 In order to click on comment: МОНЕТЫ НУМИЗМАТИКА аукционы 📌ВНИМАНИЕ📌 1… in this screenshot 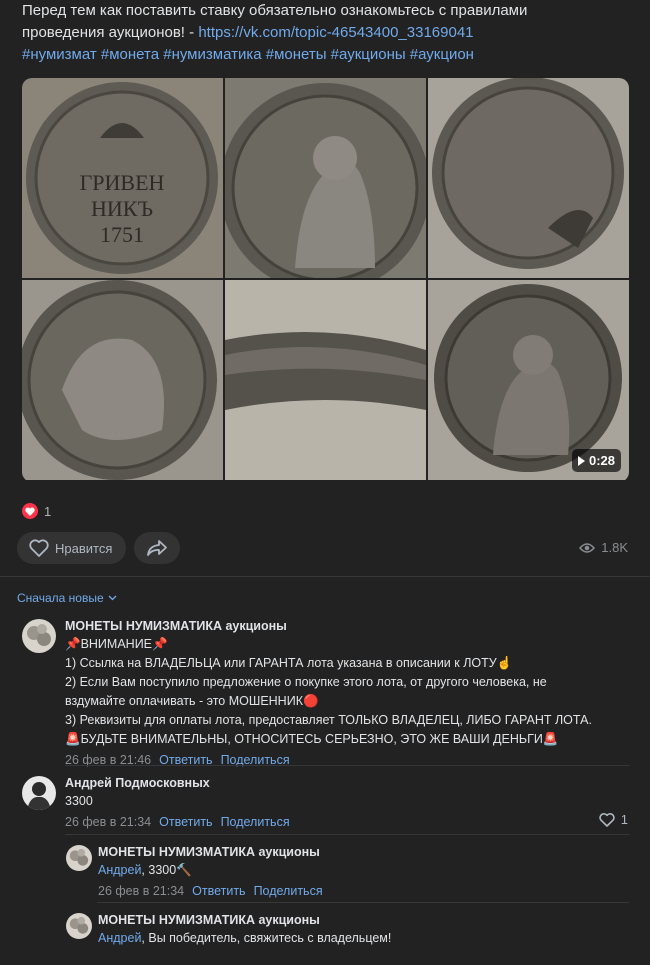, I will do `click(325, 692)`.